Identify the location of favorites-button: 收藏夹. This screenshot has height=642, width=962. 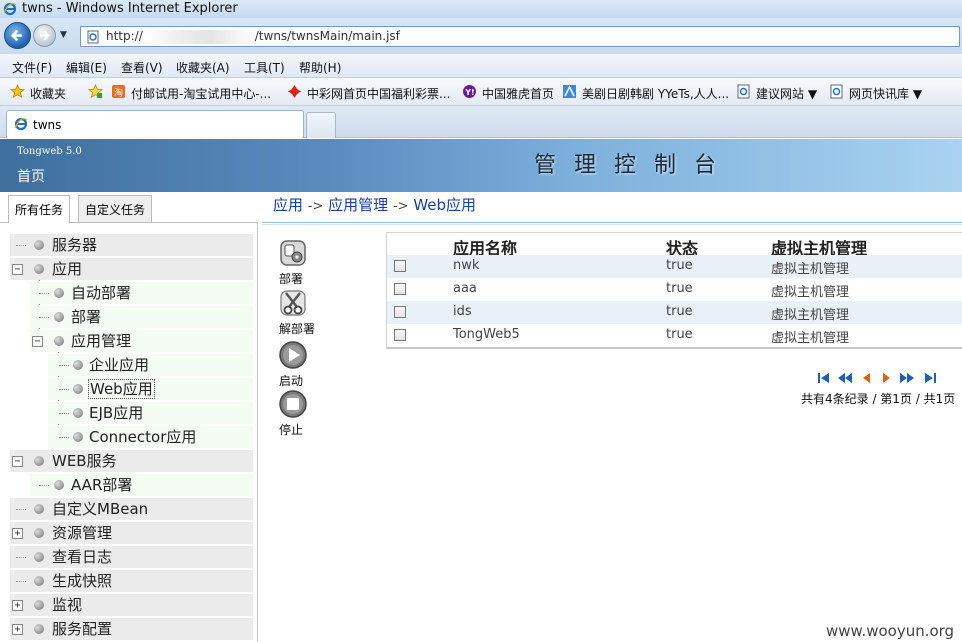
(48, 93).